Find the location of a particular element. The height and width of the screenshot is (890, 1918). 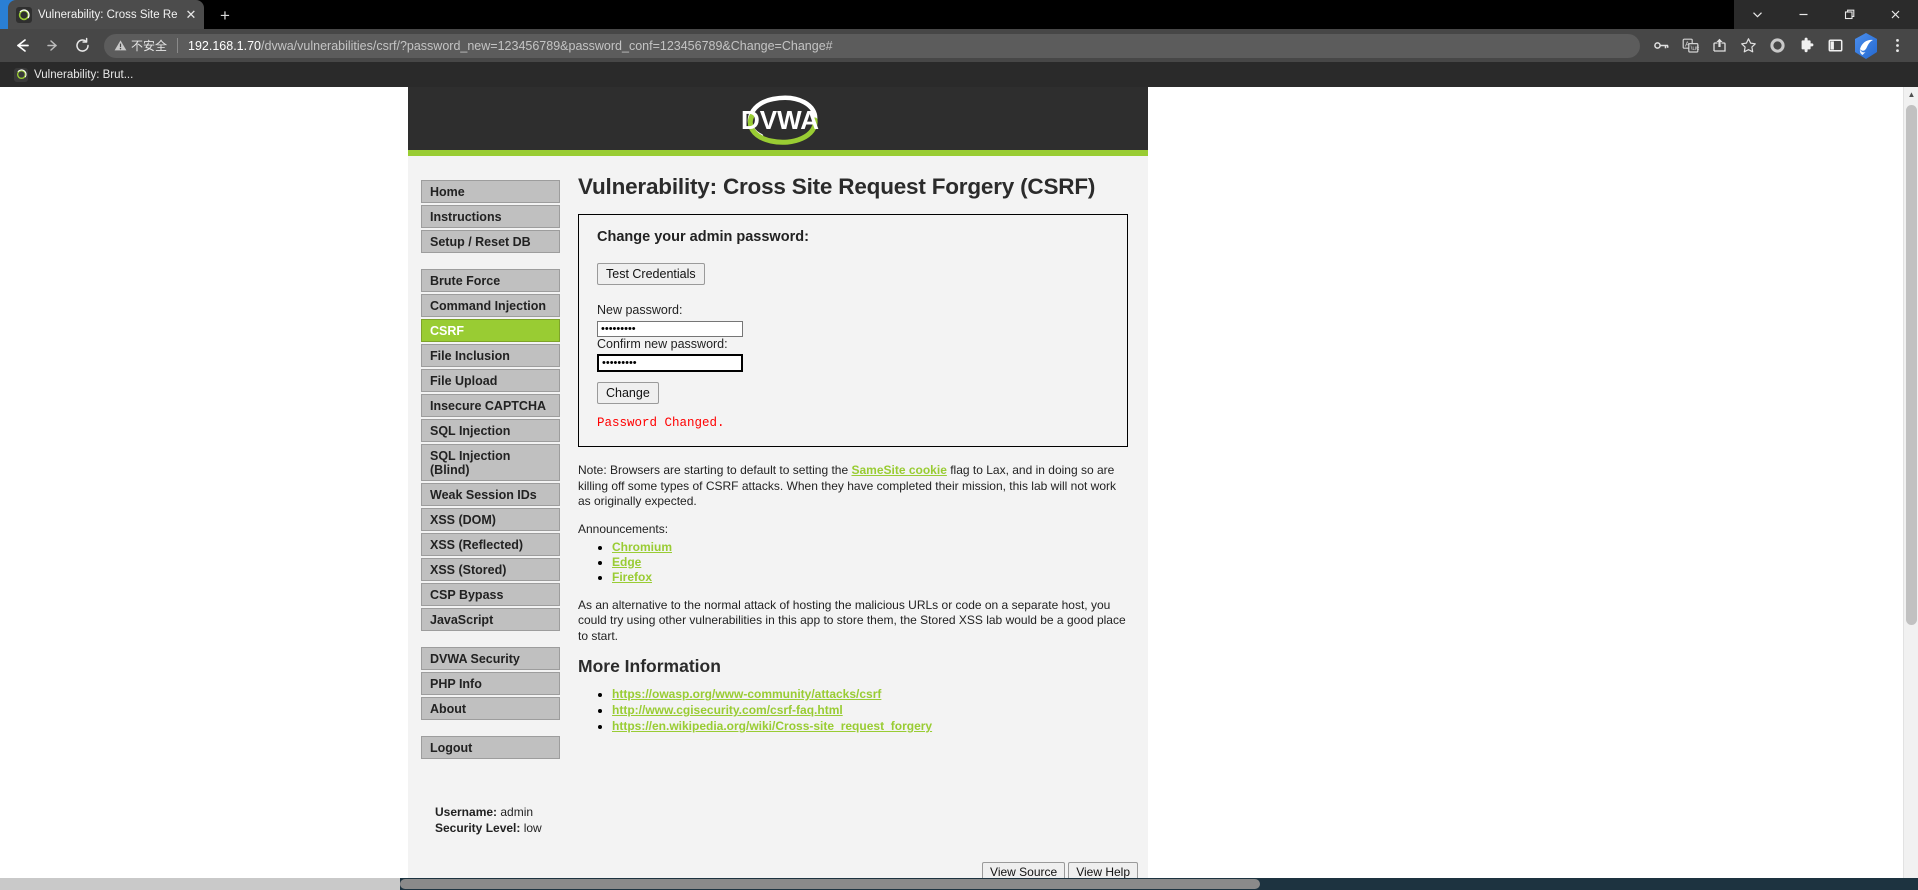

translate-icon: A\u6587 is located at coordinates (1690, 46).